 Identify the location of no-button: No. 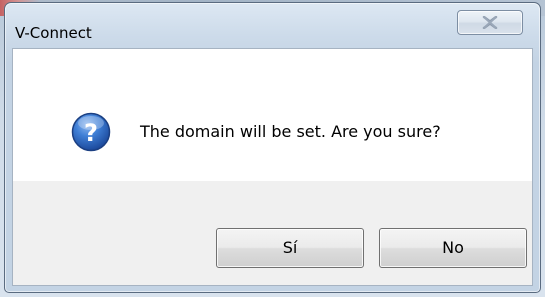
(453, 248).